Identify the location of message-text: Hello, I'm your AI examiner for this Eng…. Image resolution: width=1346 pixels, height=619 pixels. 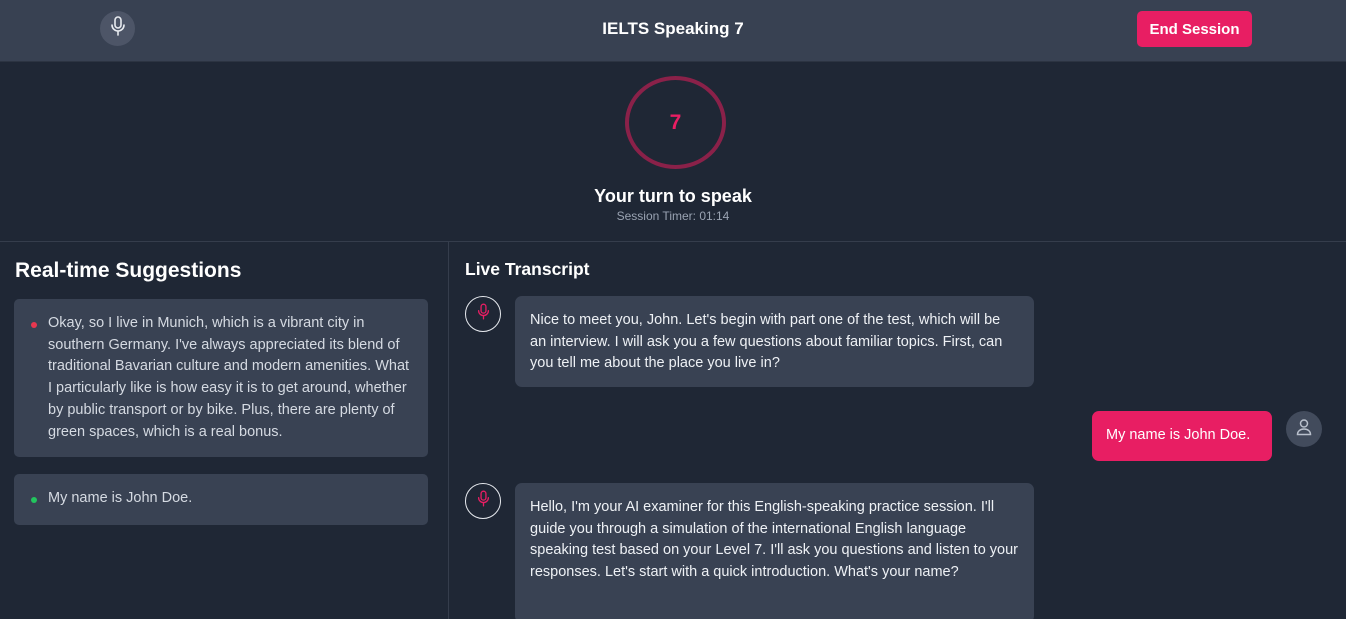
(774, 540).